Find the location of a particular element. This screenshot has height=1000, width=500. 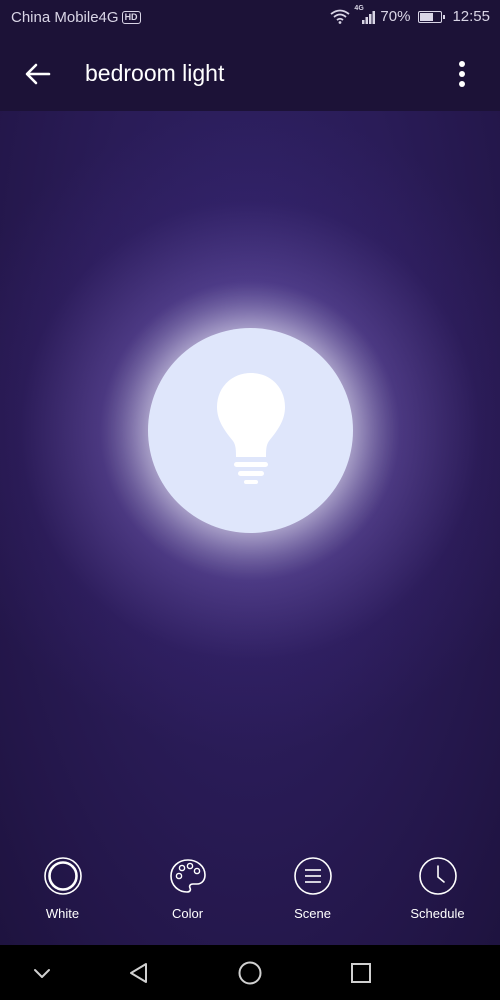

light-bulb-icon is located at coordinates (250, 428).